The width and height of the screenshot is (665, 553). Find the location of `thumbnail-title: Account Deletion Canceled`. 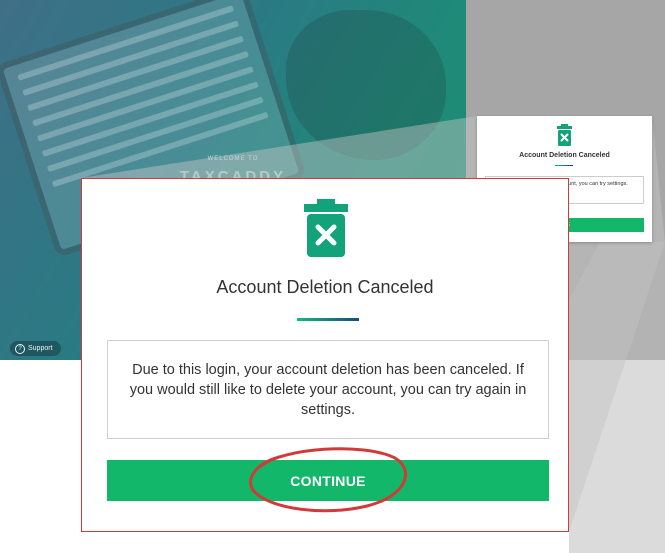

thumbnail-title: Account Deletion Canceled is located at coordinates (564, 155).